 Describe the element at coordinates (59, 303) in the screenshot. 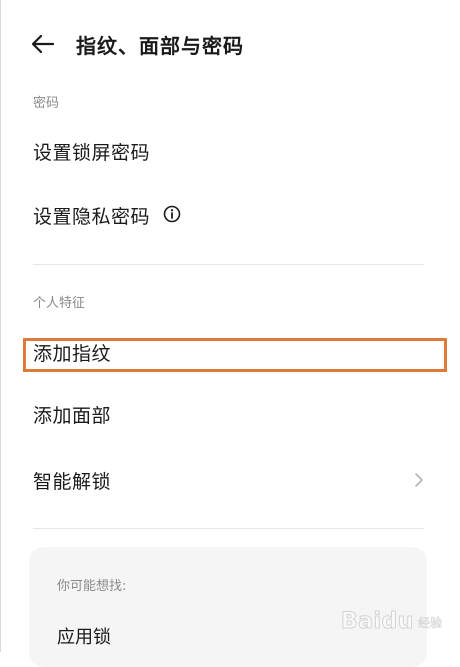

I see `section-label-personal: 个人特征` at that location.